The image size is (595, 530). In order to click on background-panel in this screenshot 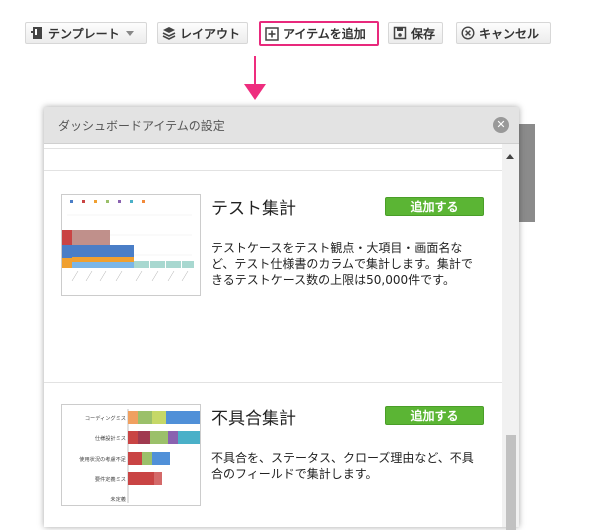, I will do `click(527, 173)`.